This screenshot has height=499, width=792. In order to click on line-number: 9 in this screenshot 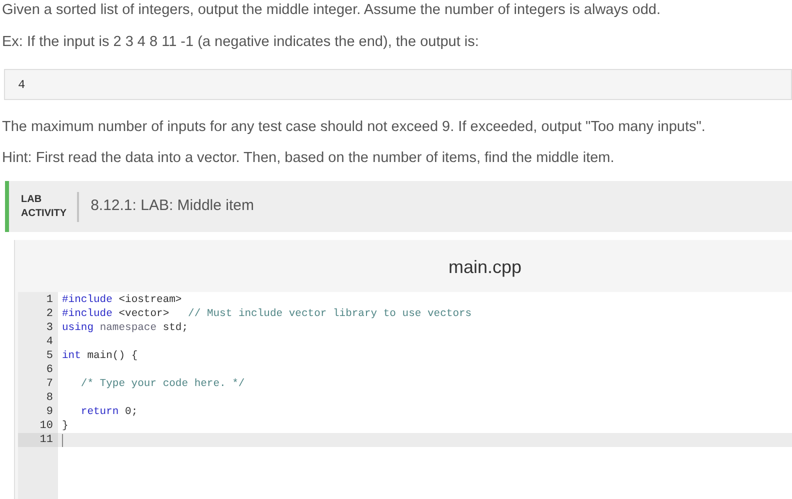, I will do `click(49, 412)`.